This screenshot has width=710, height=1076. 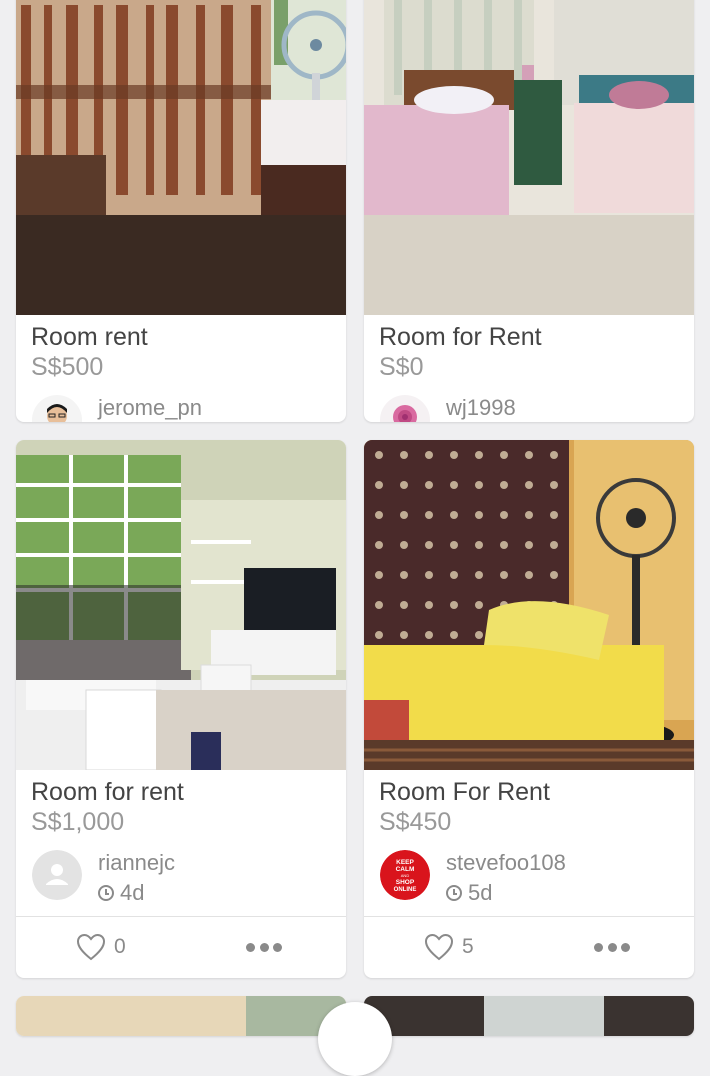 What do you see at coordinates (107, 792) in the screenshot?
I see `listing-title: Room for rent` at bounding box center [107, 792].